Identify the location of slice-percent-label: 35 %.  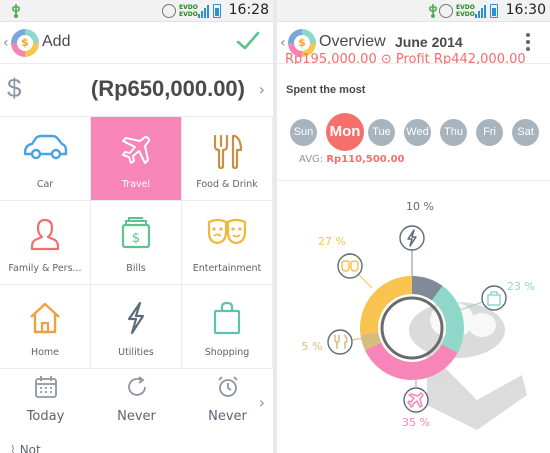
(416, 422).